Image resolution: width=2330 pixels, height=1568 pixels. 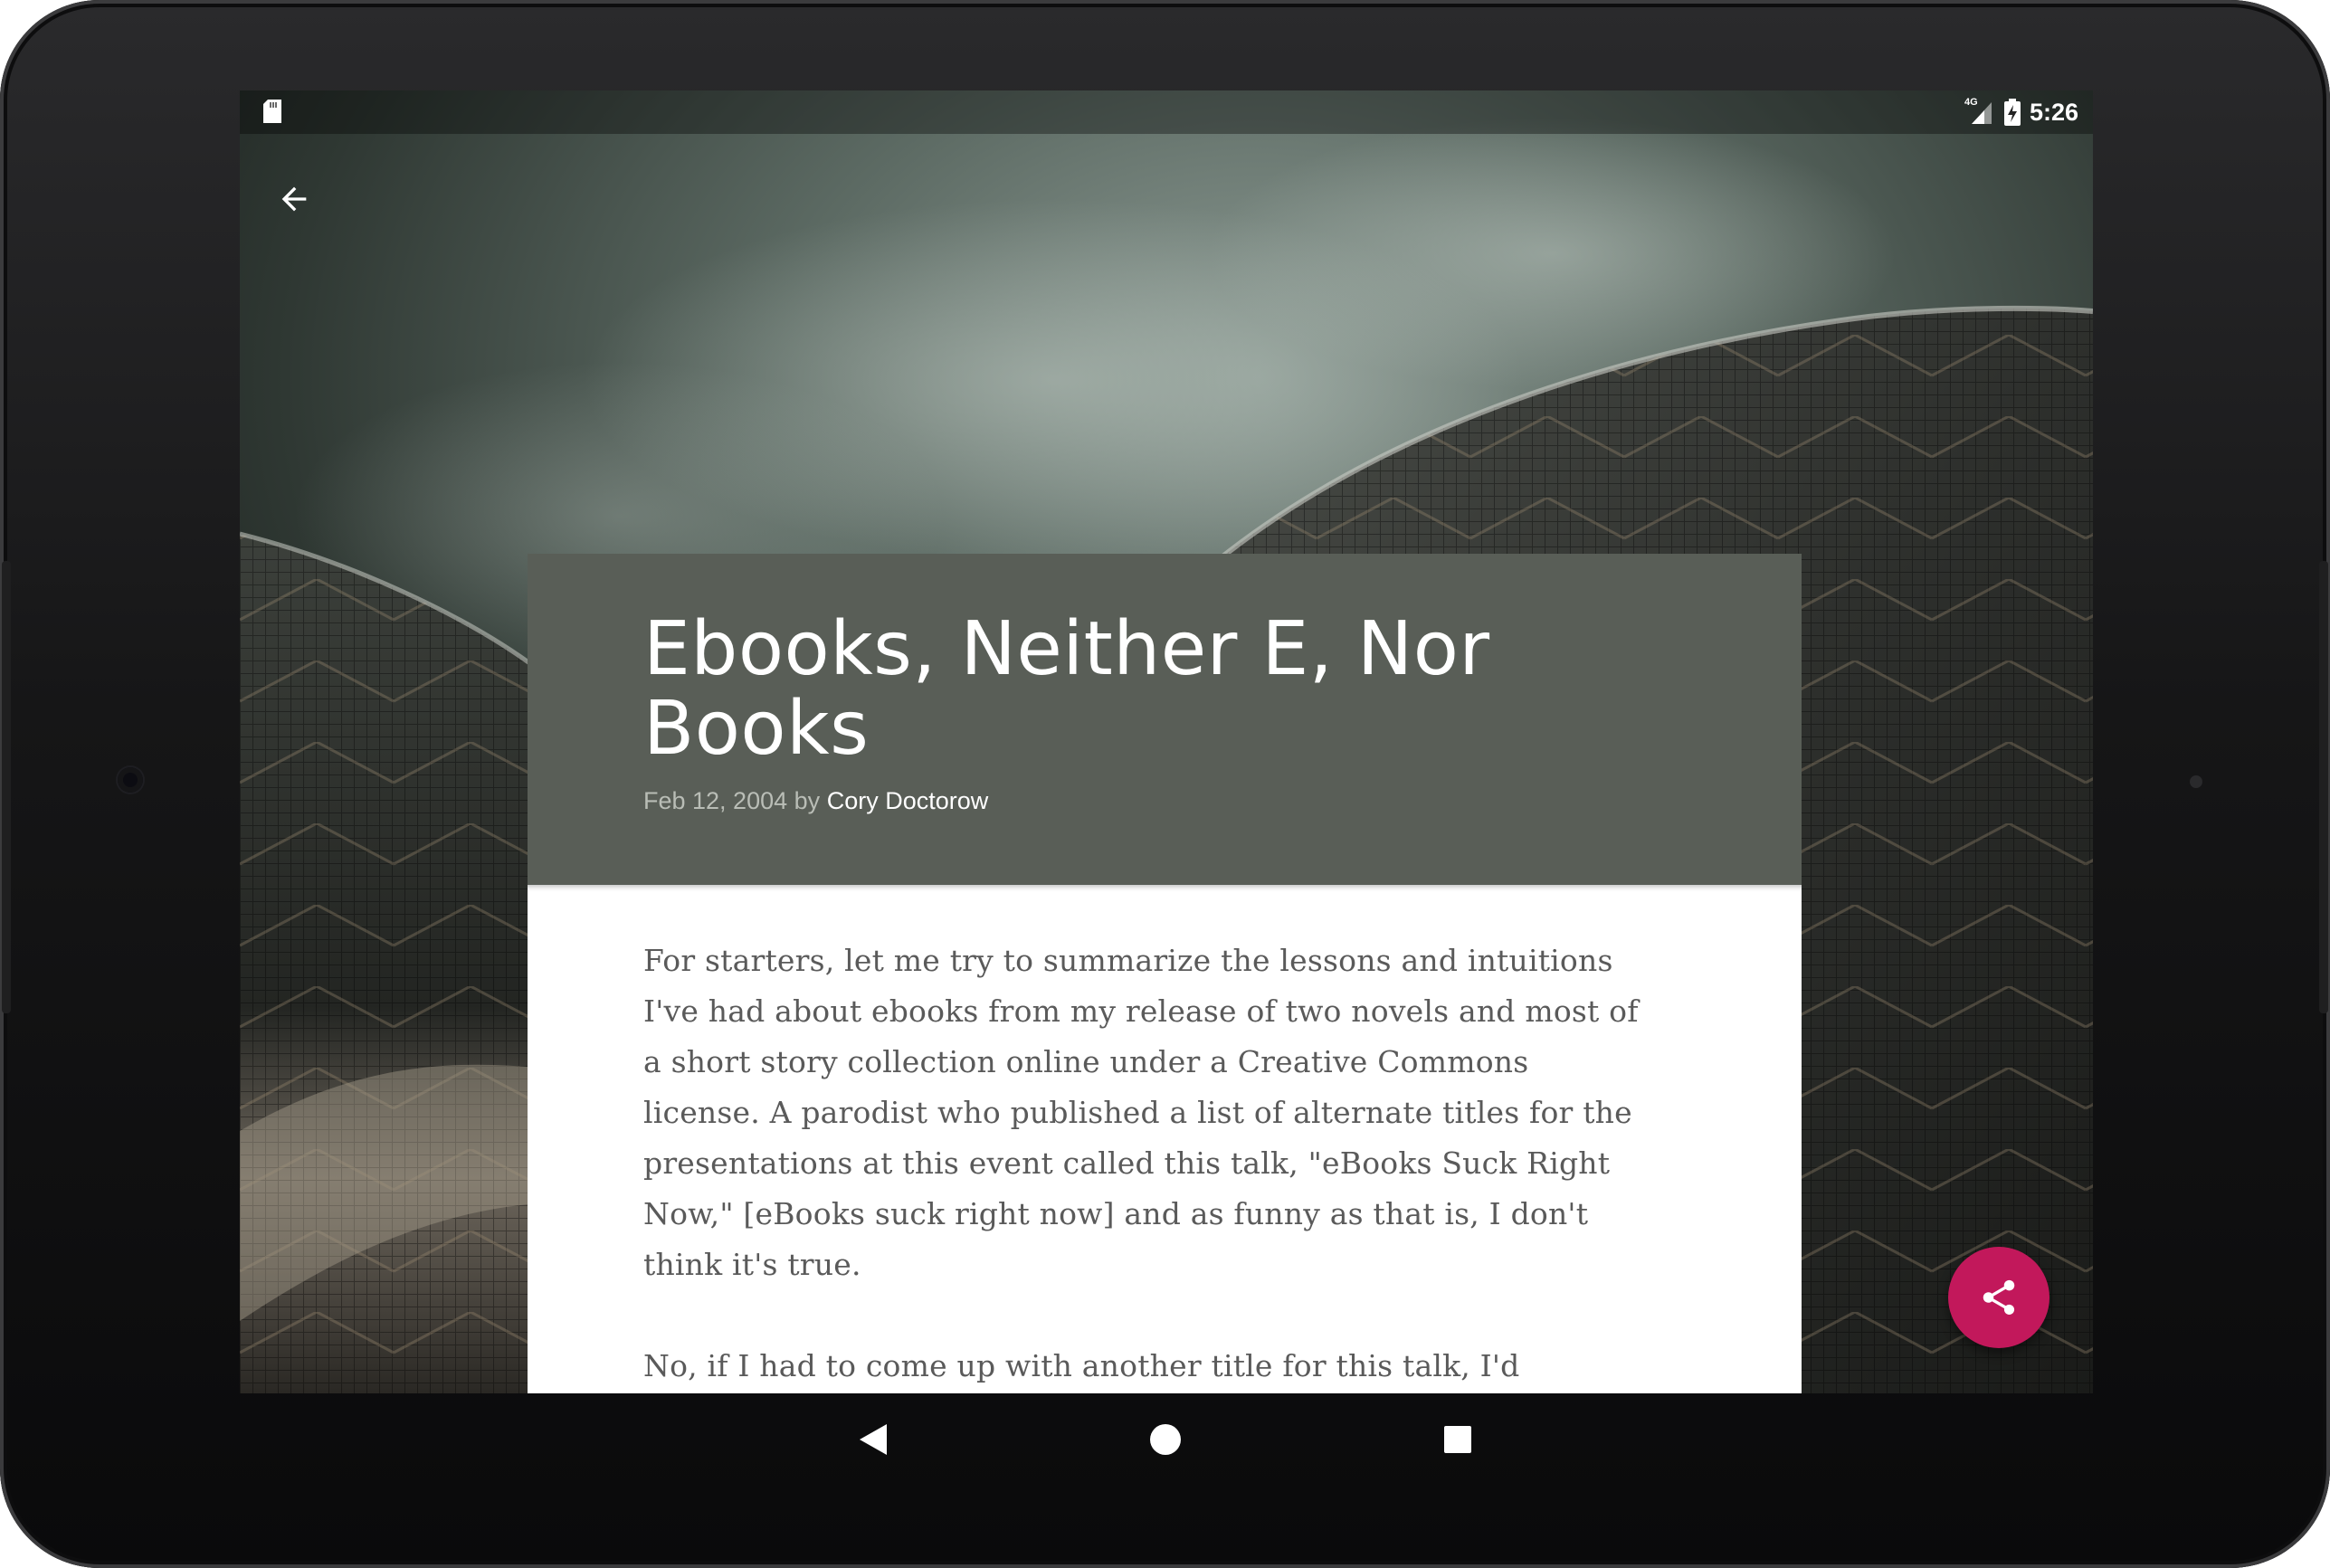 I want to click on right-side-button, so click(x=2324, y=787).